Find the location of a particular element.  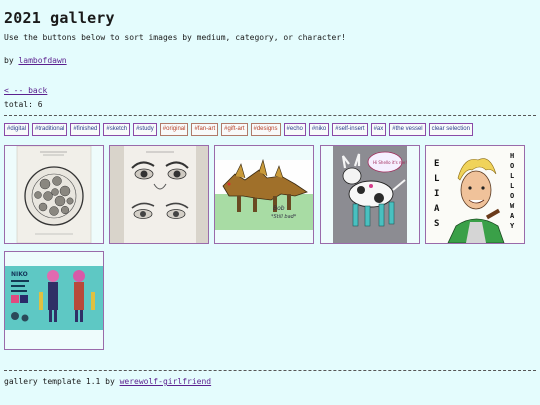

filter-button-niko: #niko is located at coordinates (319, 129).